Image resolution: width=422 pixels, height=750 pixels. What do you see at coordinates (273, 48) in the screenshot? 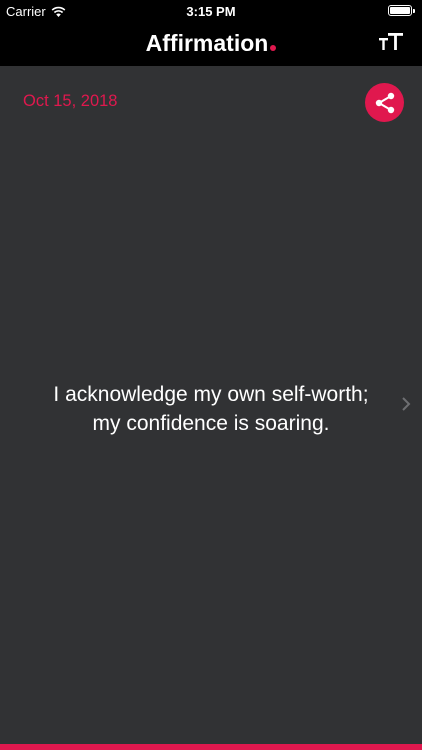
I see `title-dot` at bounding box center [273, 48].